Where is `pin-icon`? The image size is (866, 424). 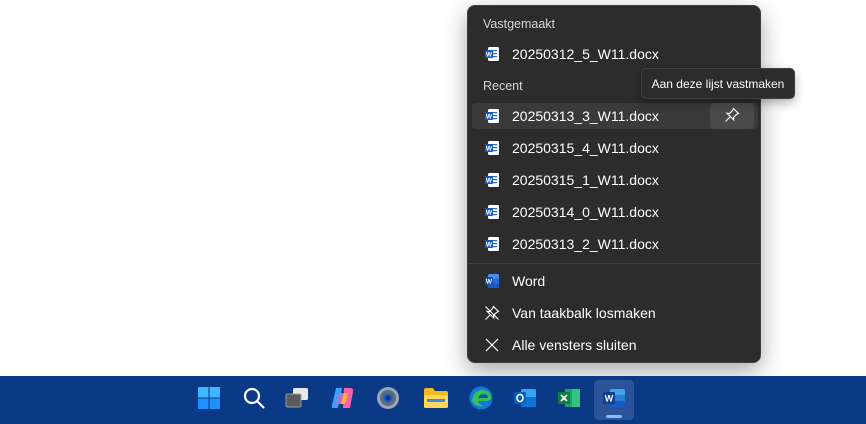 pin-icon is located at coordinates (732, 116).